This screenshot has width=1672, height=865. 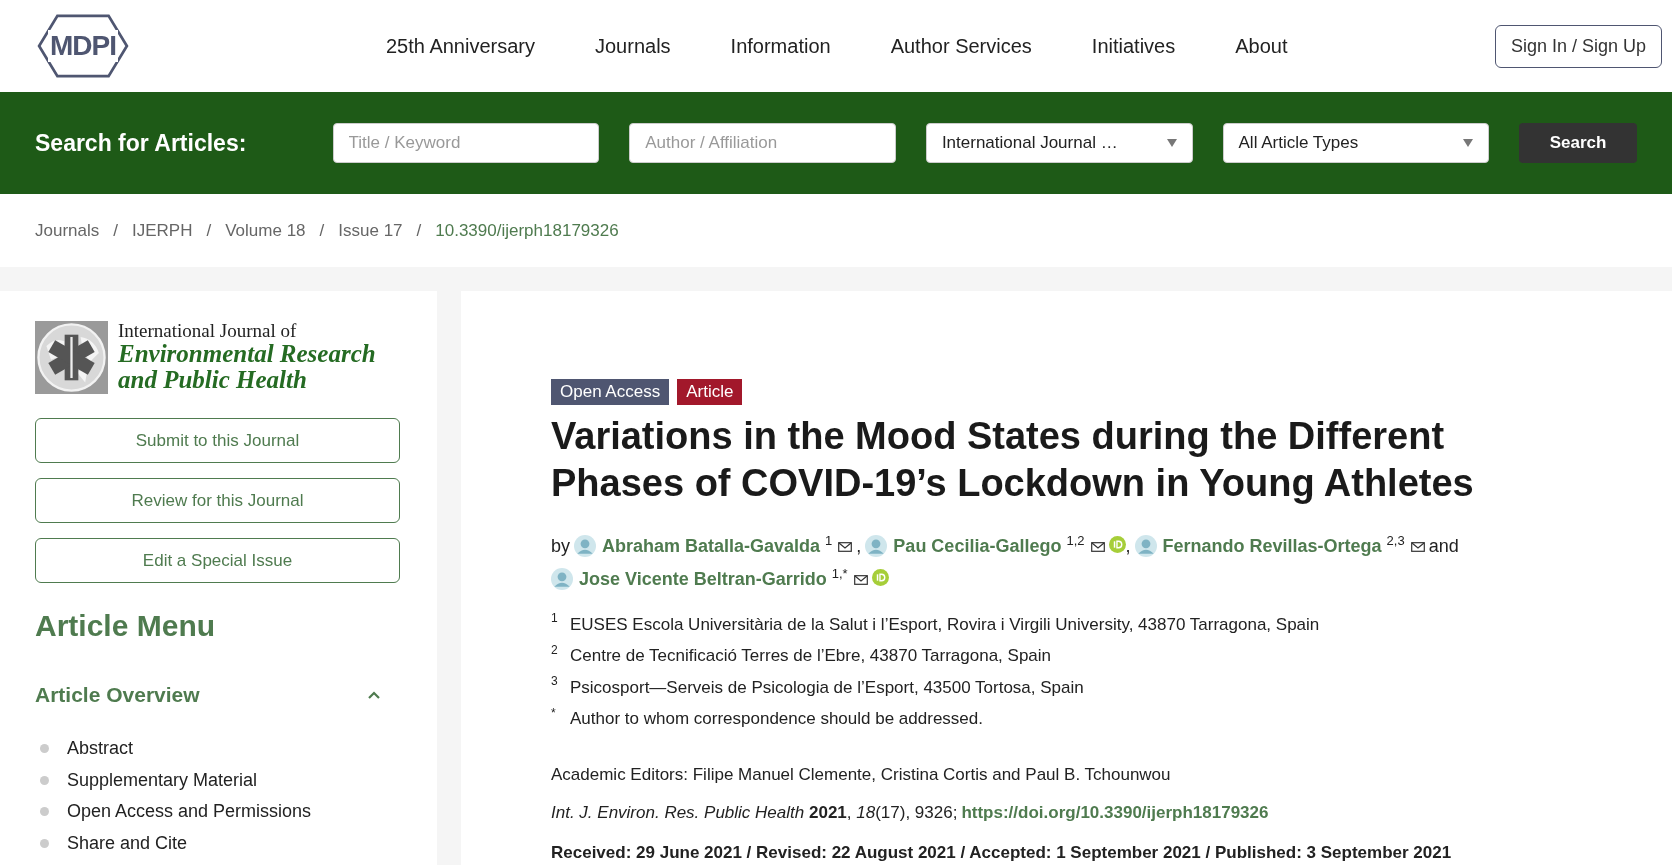 I want to click on affiliation-mark: 1,2, so click(x=1075, y=540).